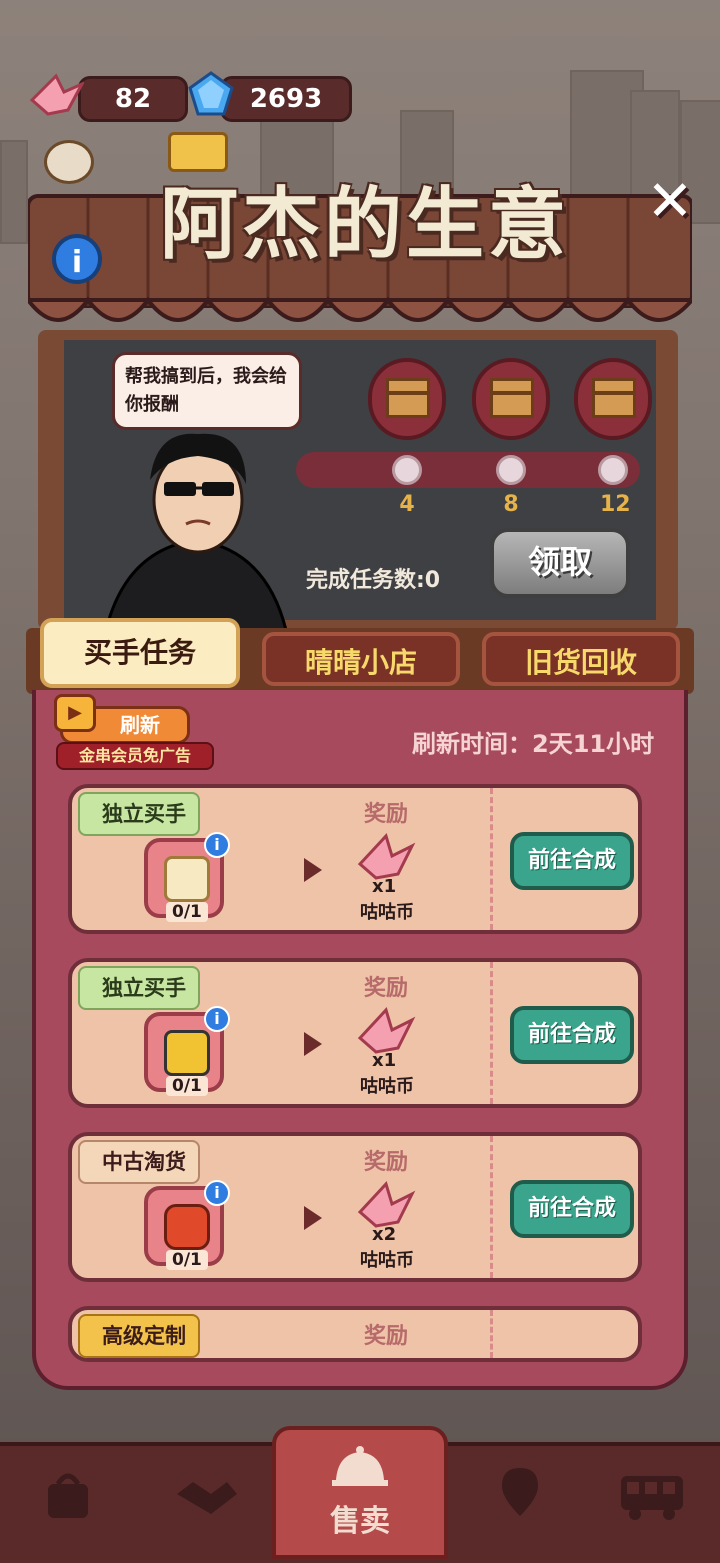  I want to click on video-ad-icon: ▶, so click(75, 713).